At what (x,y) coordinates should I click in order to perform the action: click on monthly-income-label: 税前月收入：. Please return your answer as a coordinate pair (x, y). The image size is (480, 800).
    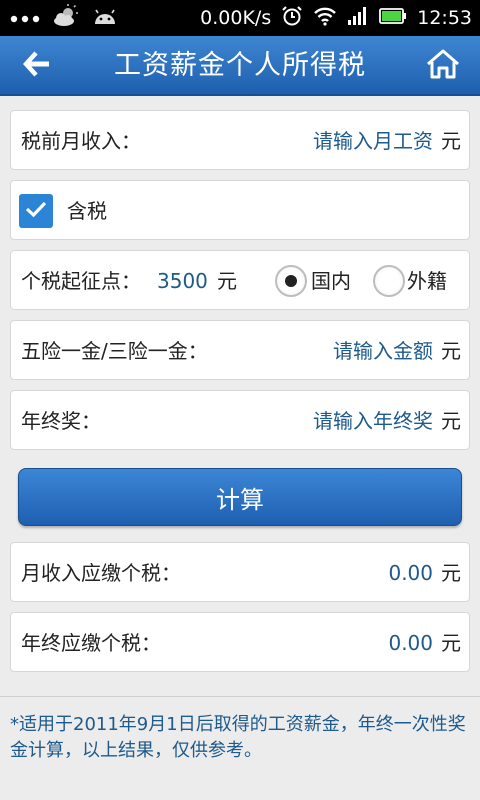
    Looking at the image, I should click on (81, 141).